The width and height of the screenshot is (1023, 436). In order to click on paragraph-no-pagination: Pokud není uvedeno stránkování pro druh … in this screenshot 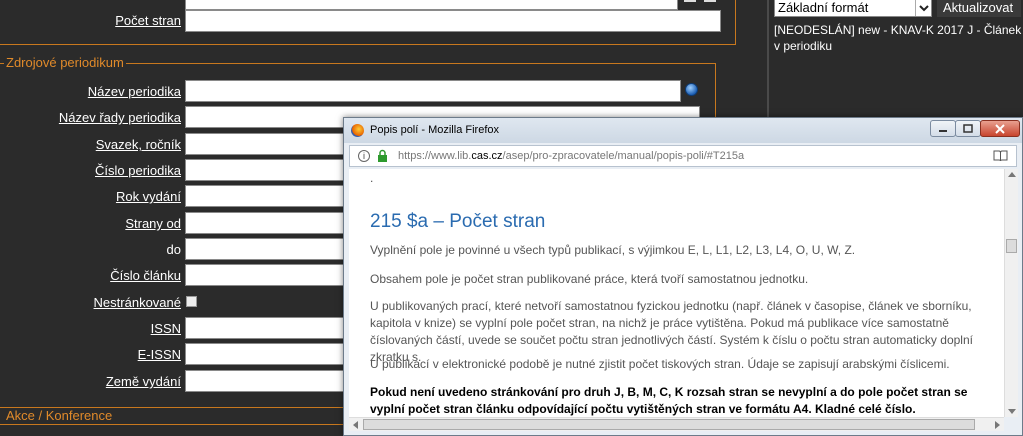, I will do `click(669, 400)`.